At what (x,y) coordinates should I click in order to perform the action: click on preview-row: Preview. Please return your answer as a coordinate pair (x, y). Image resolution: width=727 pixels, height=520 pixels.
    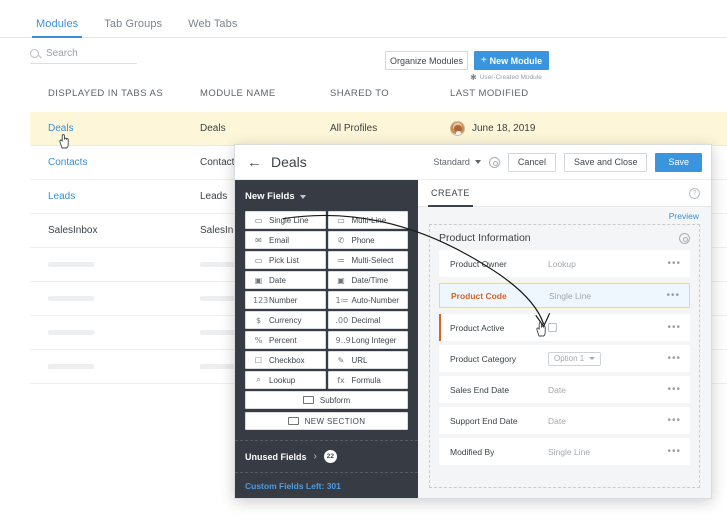
    Looking at the image, I should click on (564, 215).